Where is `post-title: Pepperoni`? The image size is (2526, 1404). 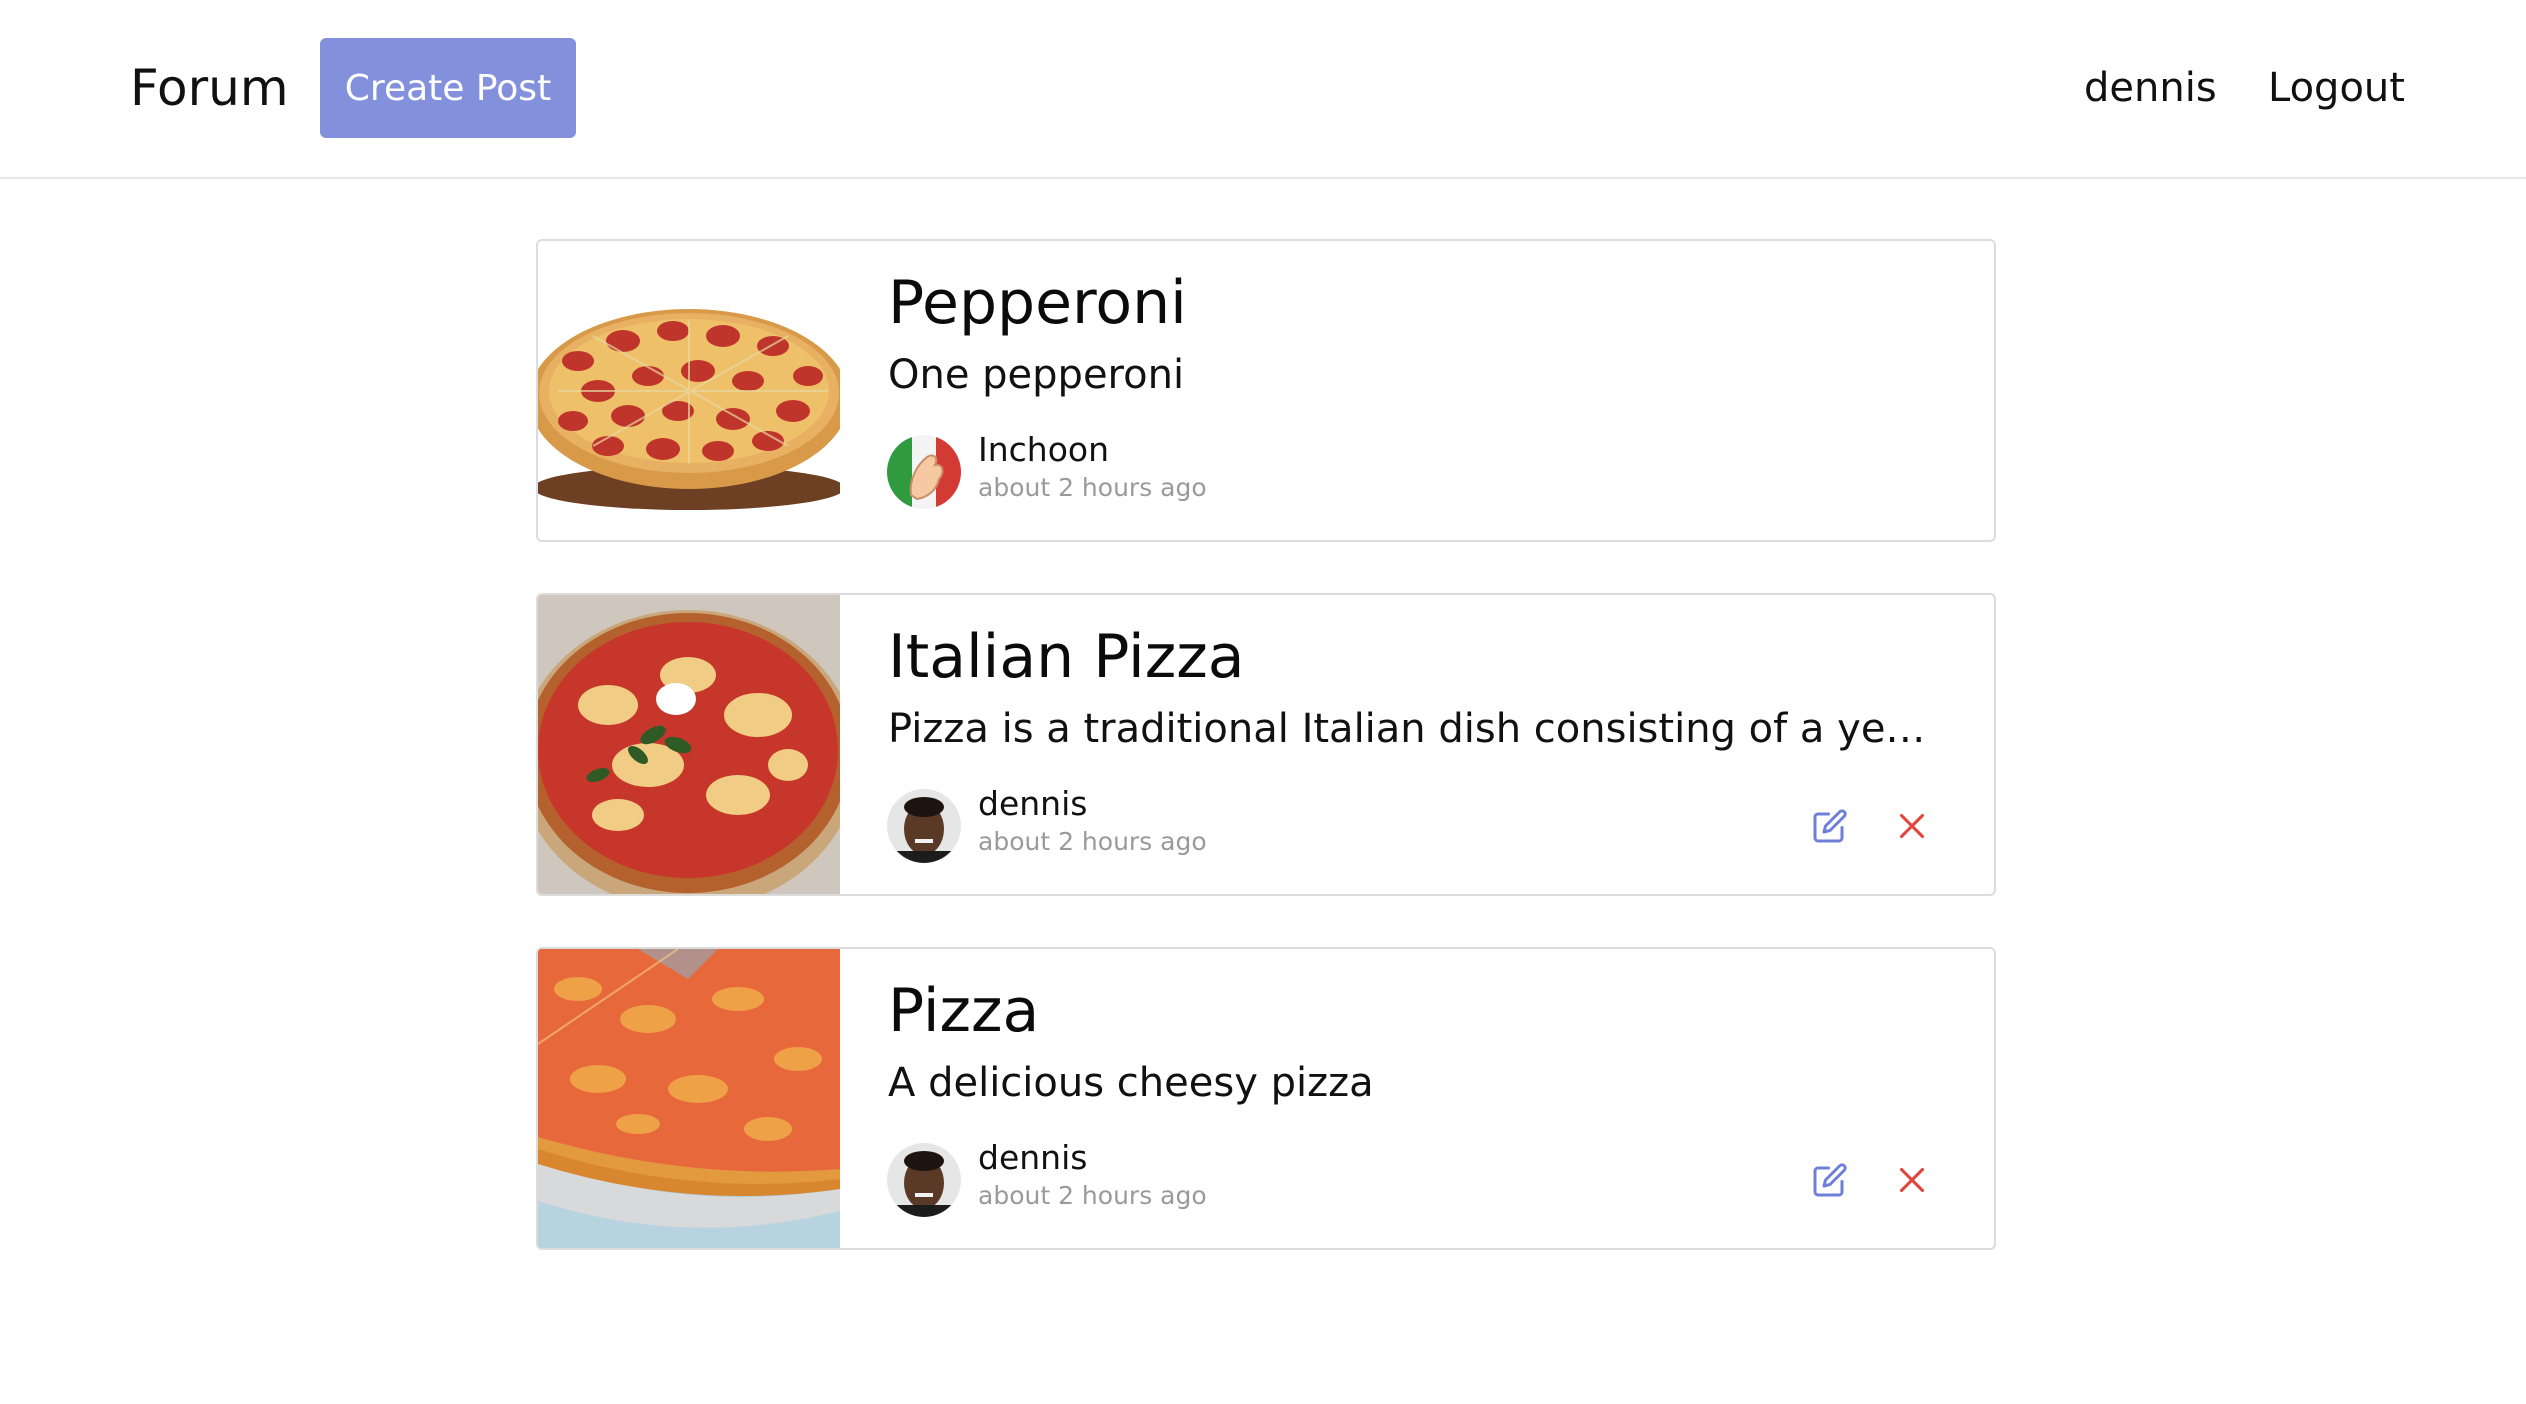 post-title: Pepperoni is located at coordinates (1037, 303).